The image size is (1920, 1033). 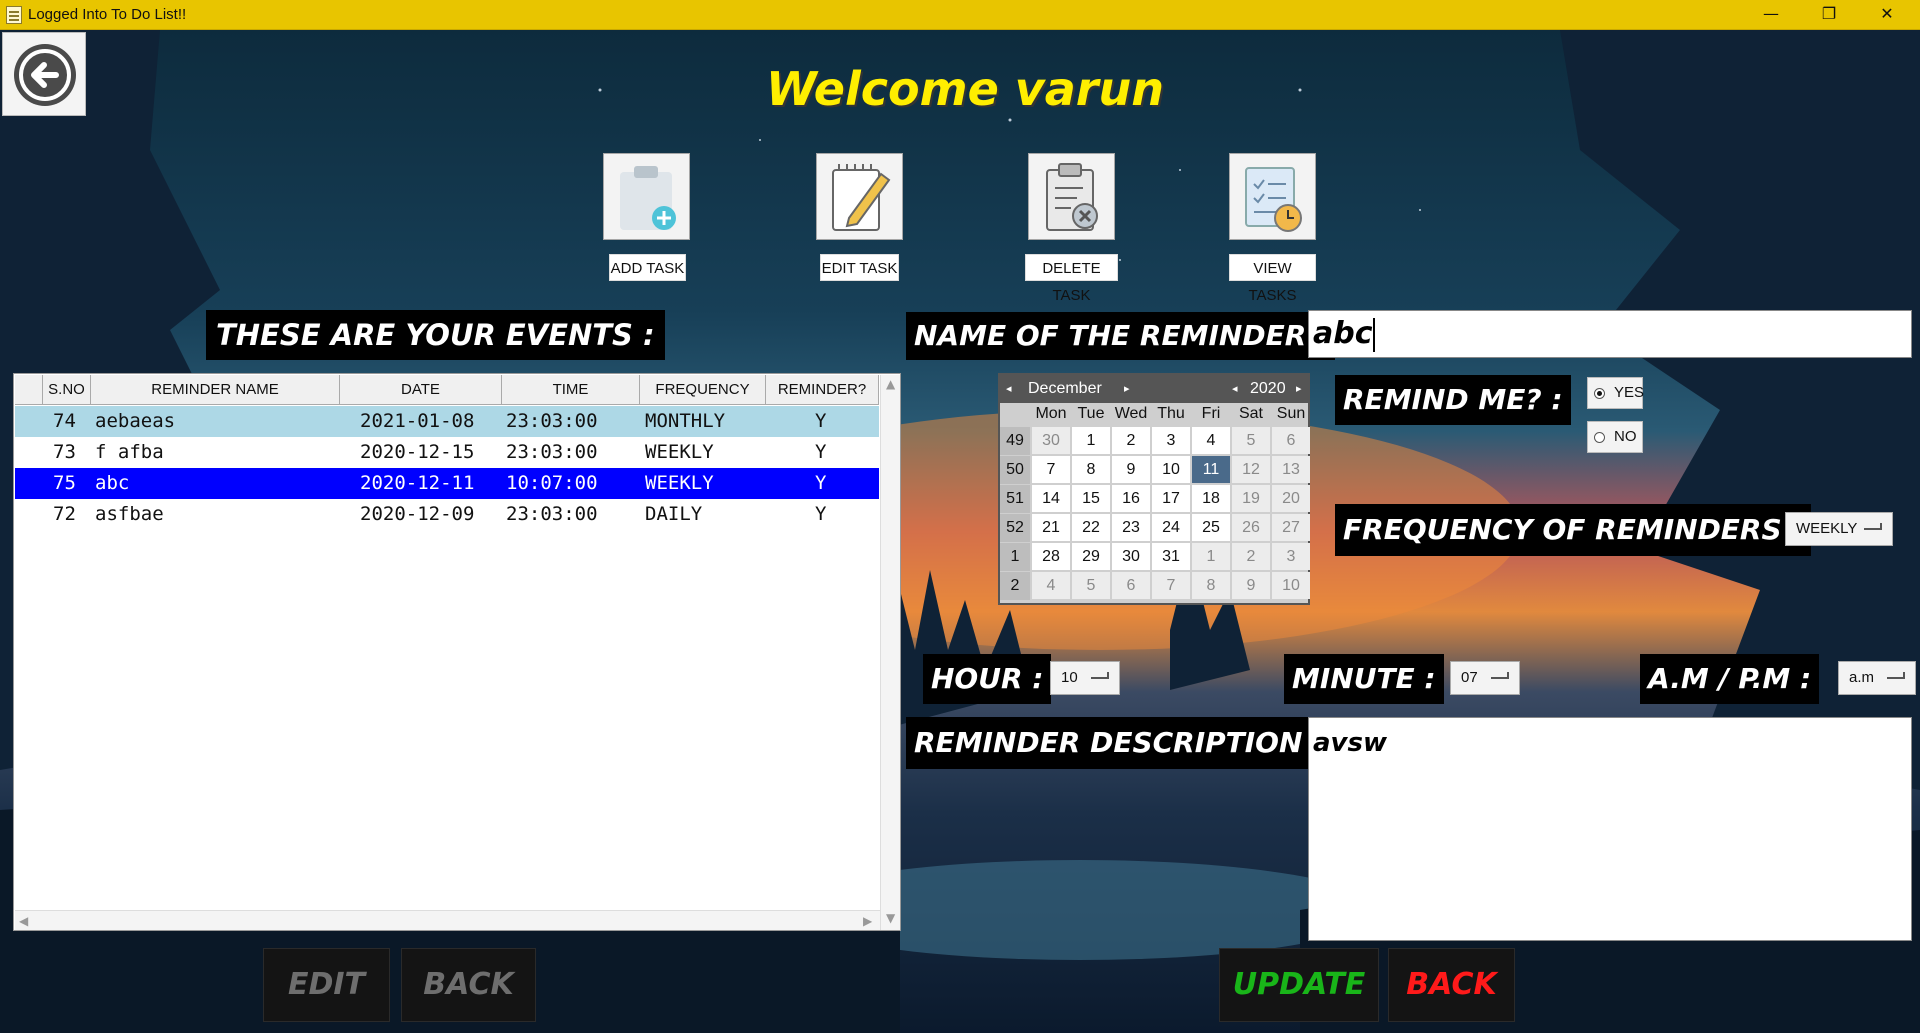 What do you see at coordinates (1211, 527) in the screenshot?
I see `calendar-day: 25` at bounding box center [1211, 527].